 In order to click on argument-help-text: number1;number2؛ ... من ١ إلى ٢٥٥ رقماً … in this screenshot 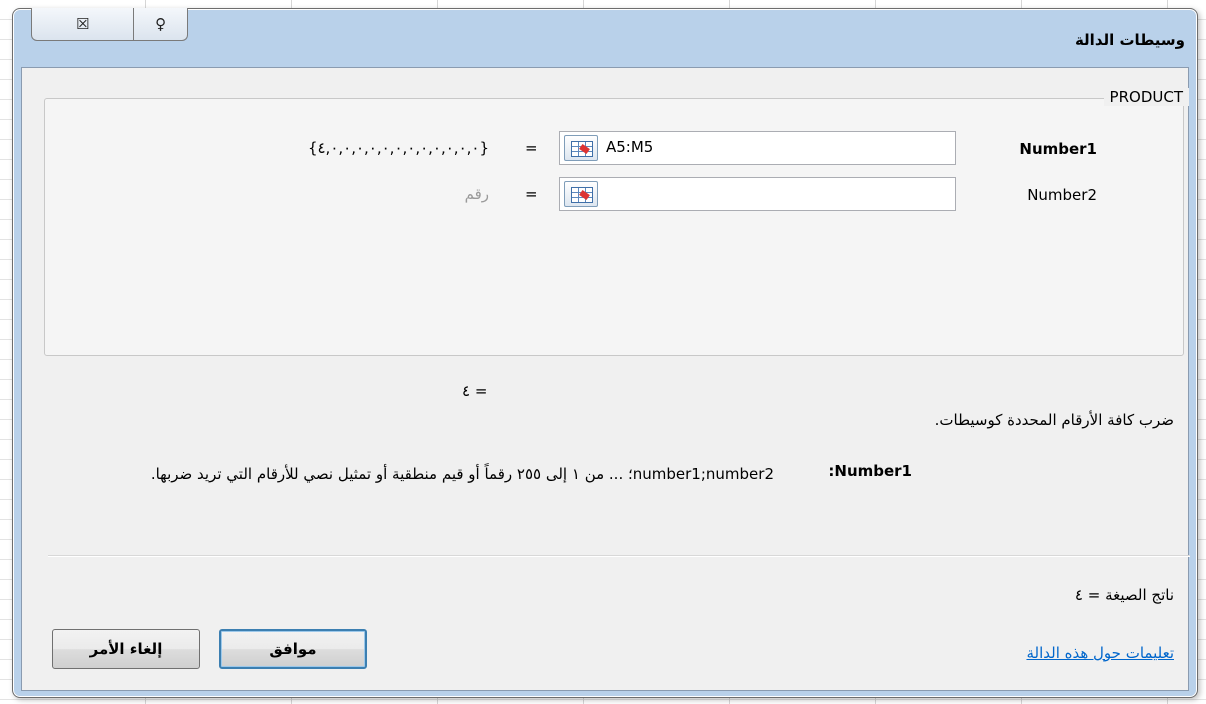, I will do `click(462, 474)`.